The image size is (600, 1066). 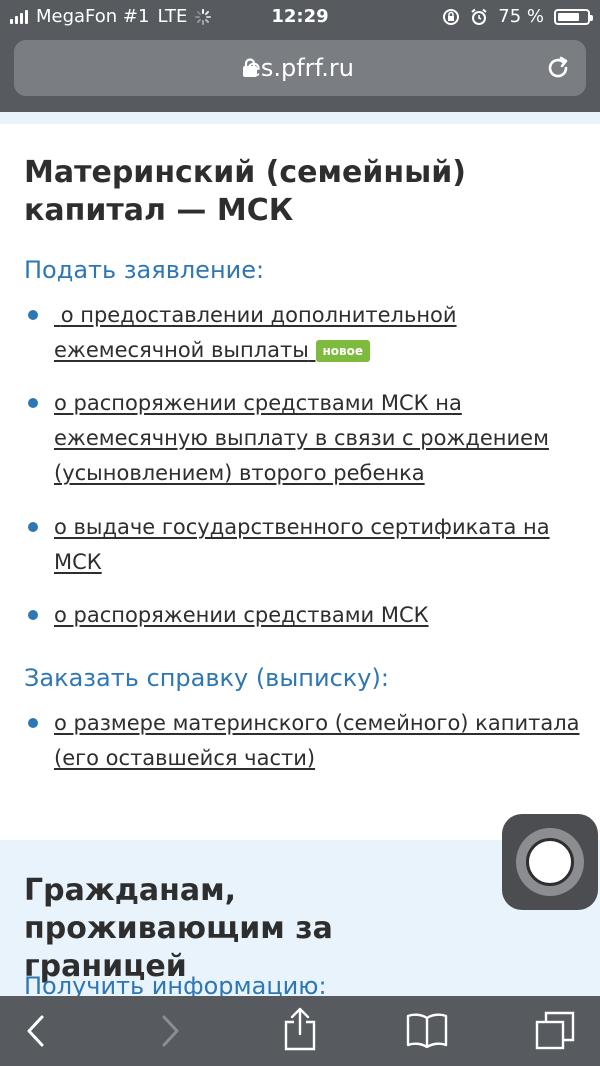 What do you see at coordinates (555, 1030) in the screenshot?
I see `tabs-icon` at bounding box center [555, 1030].